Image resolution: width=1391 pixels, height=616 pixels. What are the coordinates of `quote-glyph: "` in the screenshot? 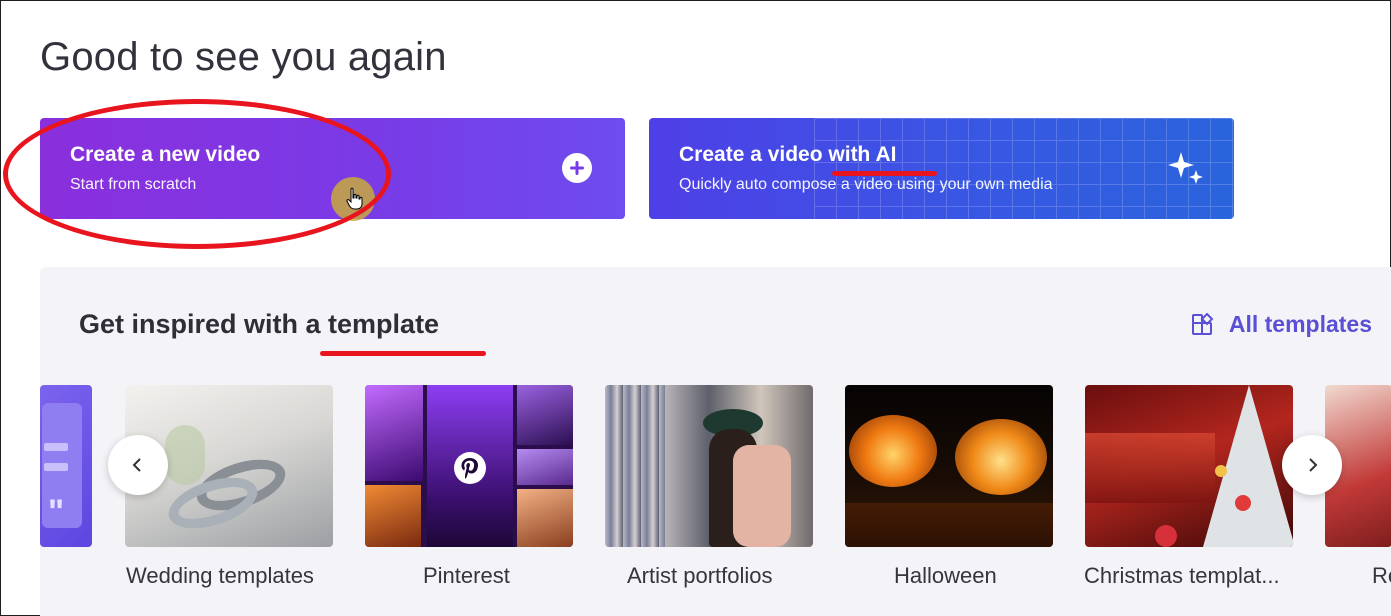 It's located at (56, 512).